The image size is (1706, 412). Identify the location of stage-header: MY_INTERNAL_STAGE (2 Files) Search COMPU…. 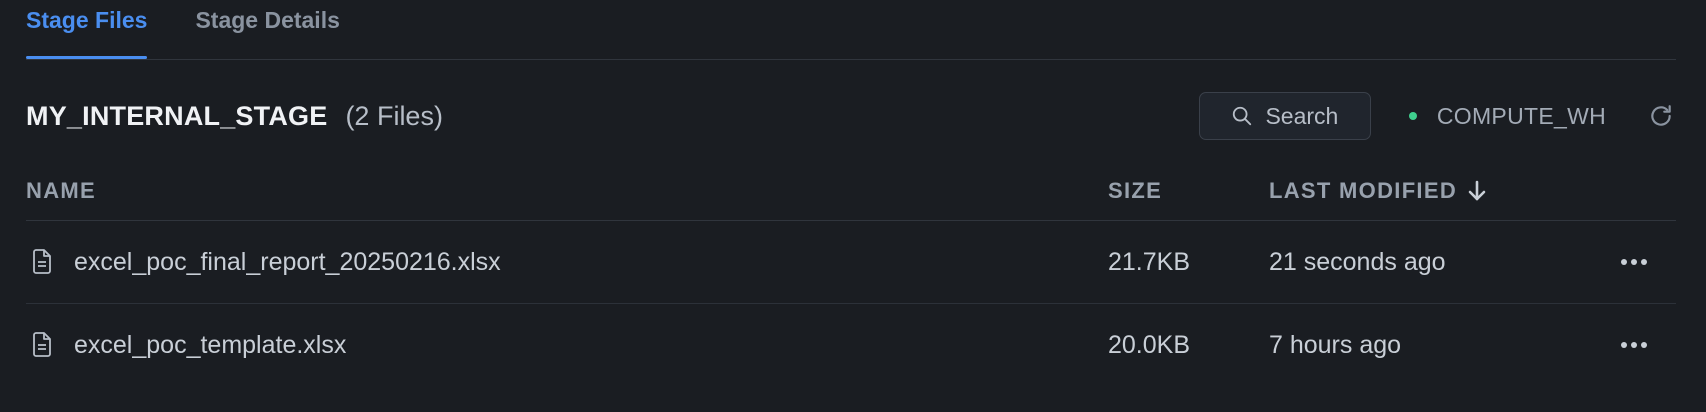
(851, 116).